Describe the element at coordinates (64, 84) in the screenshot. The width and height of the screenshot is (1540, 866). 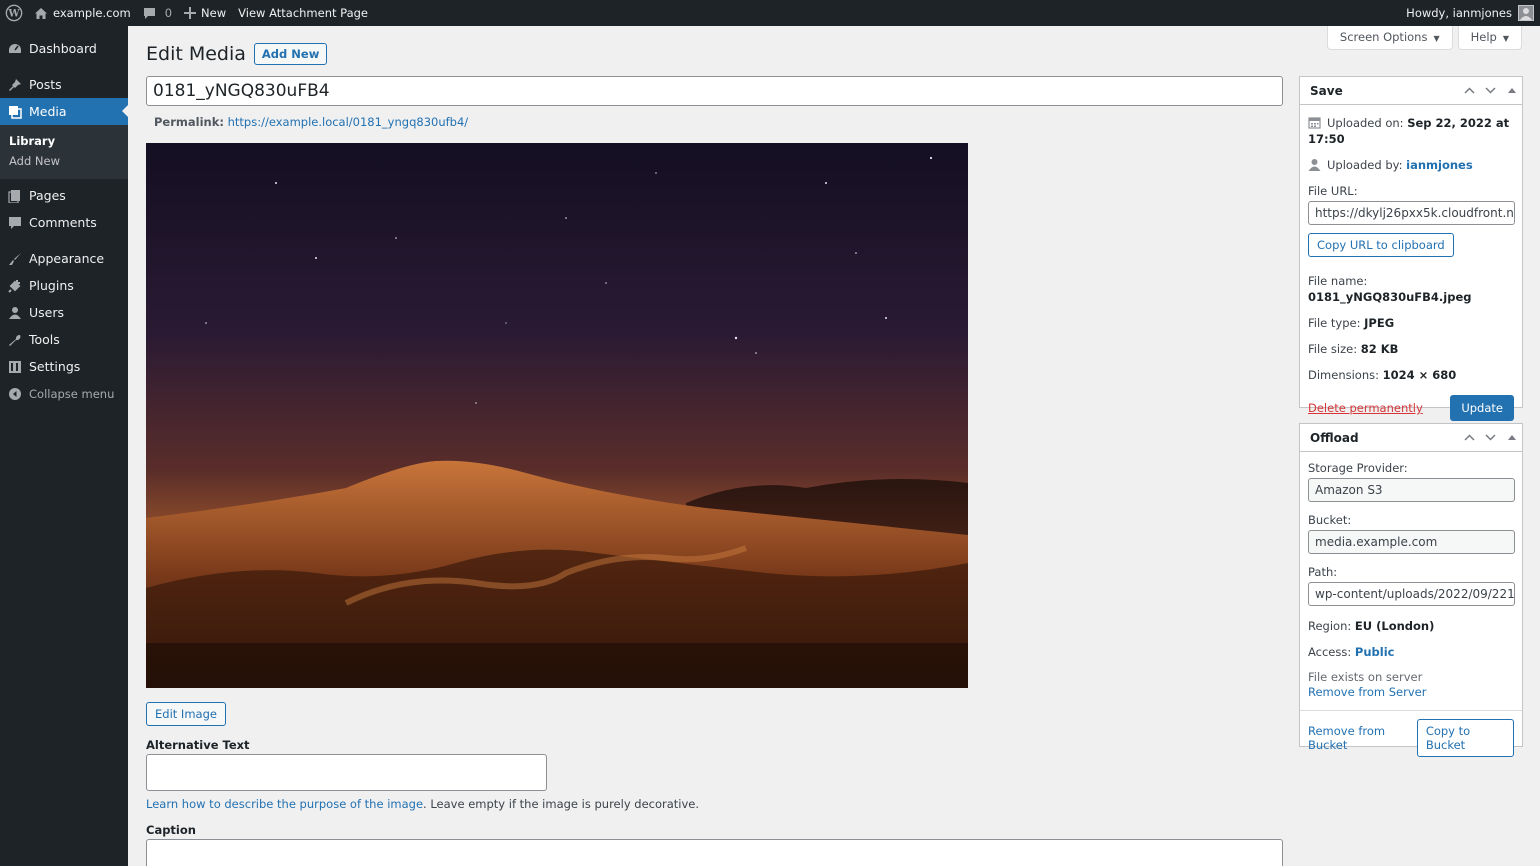
I see `menu-item-posts: Posts` at that location.